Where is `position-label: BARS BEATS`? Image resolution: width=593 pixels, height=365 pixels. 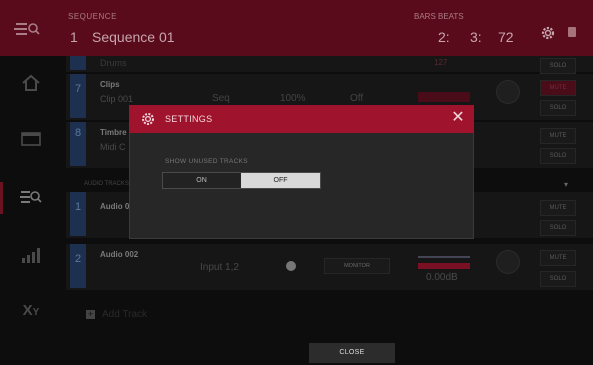 position-label: BARS BEATS is located at coordinates (439, 16).